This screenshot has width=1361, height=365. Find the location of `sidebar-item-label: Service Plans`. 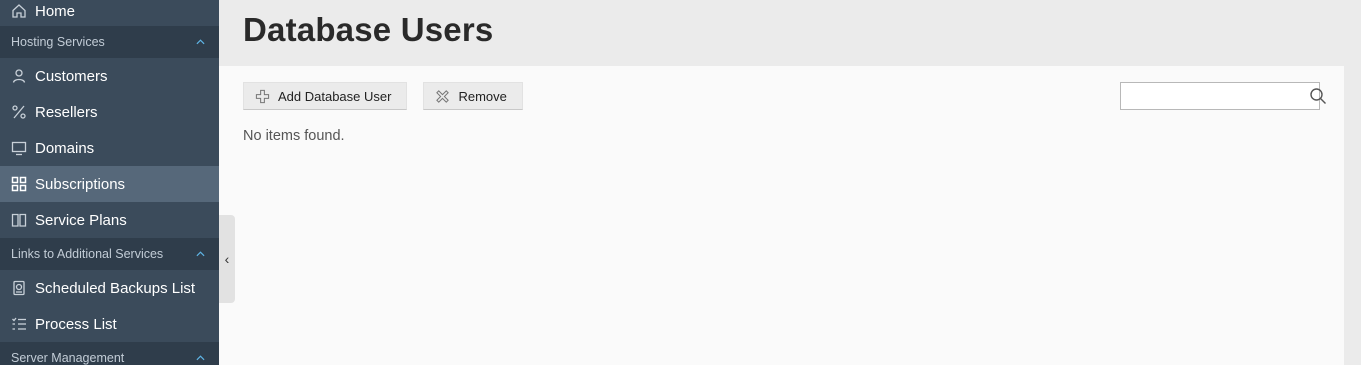

sidebar-item-label: Service Plans is located at coordinates (81, 220).